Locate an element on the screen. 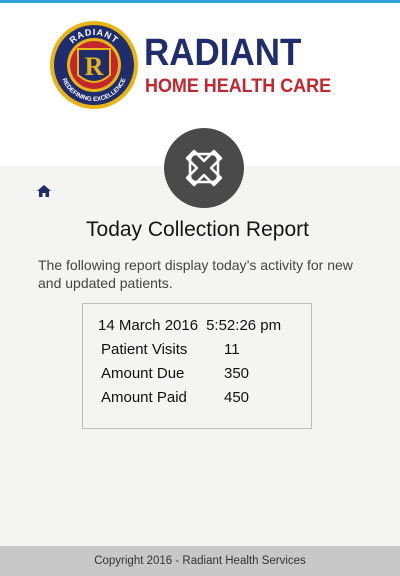 Image resolution: width=400 pixels, height=576 pixels. home-icon is located at coordinates (44, 191).